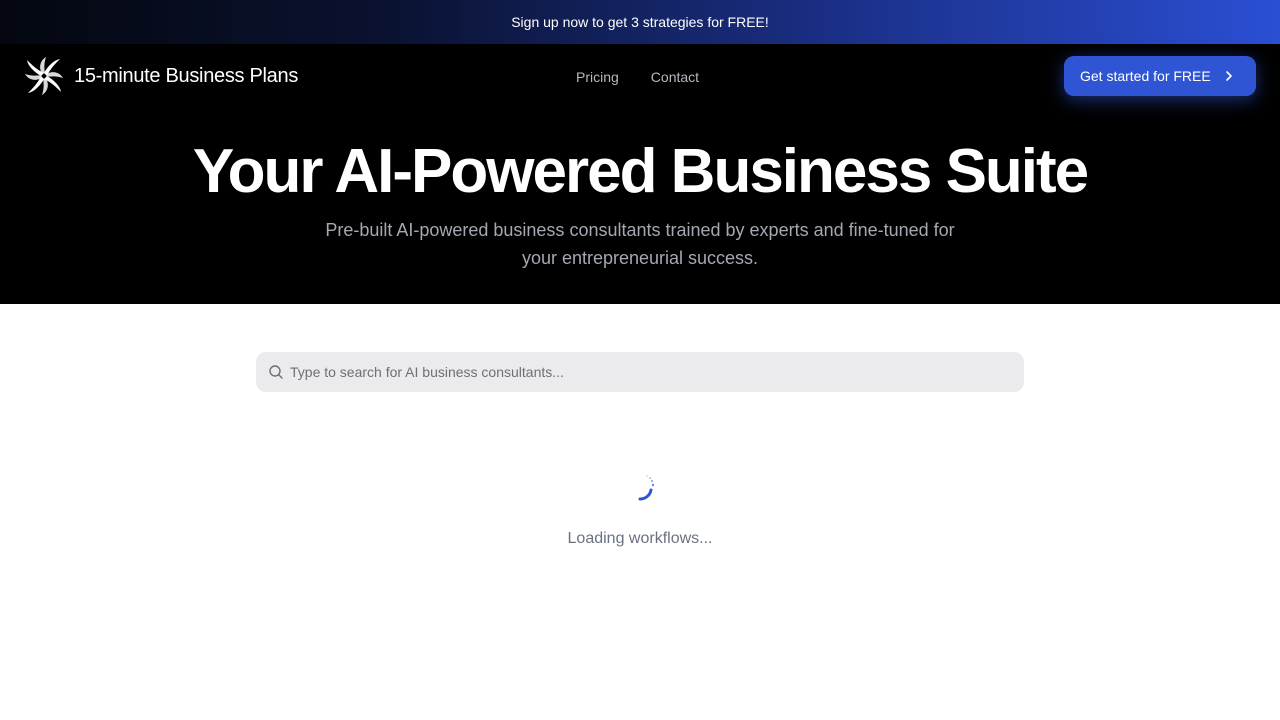 The height and width of the screenshot is (720, 1280). I want to click on get-started-label: Get started for FREE, so click(1145, 76).